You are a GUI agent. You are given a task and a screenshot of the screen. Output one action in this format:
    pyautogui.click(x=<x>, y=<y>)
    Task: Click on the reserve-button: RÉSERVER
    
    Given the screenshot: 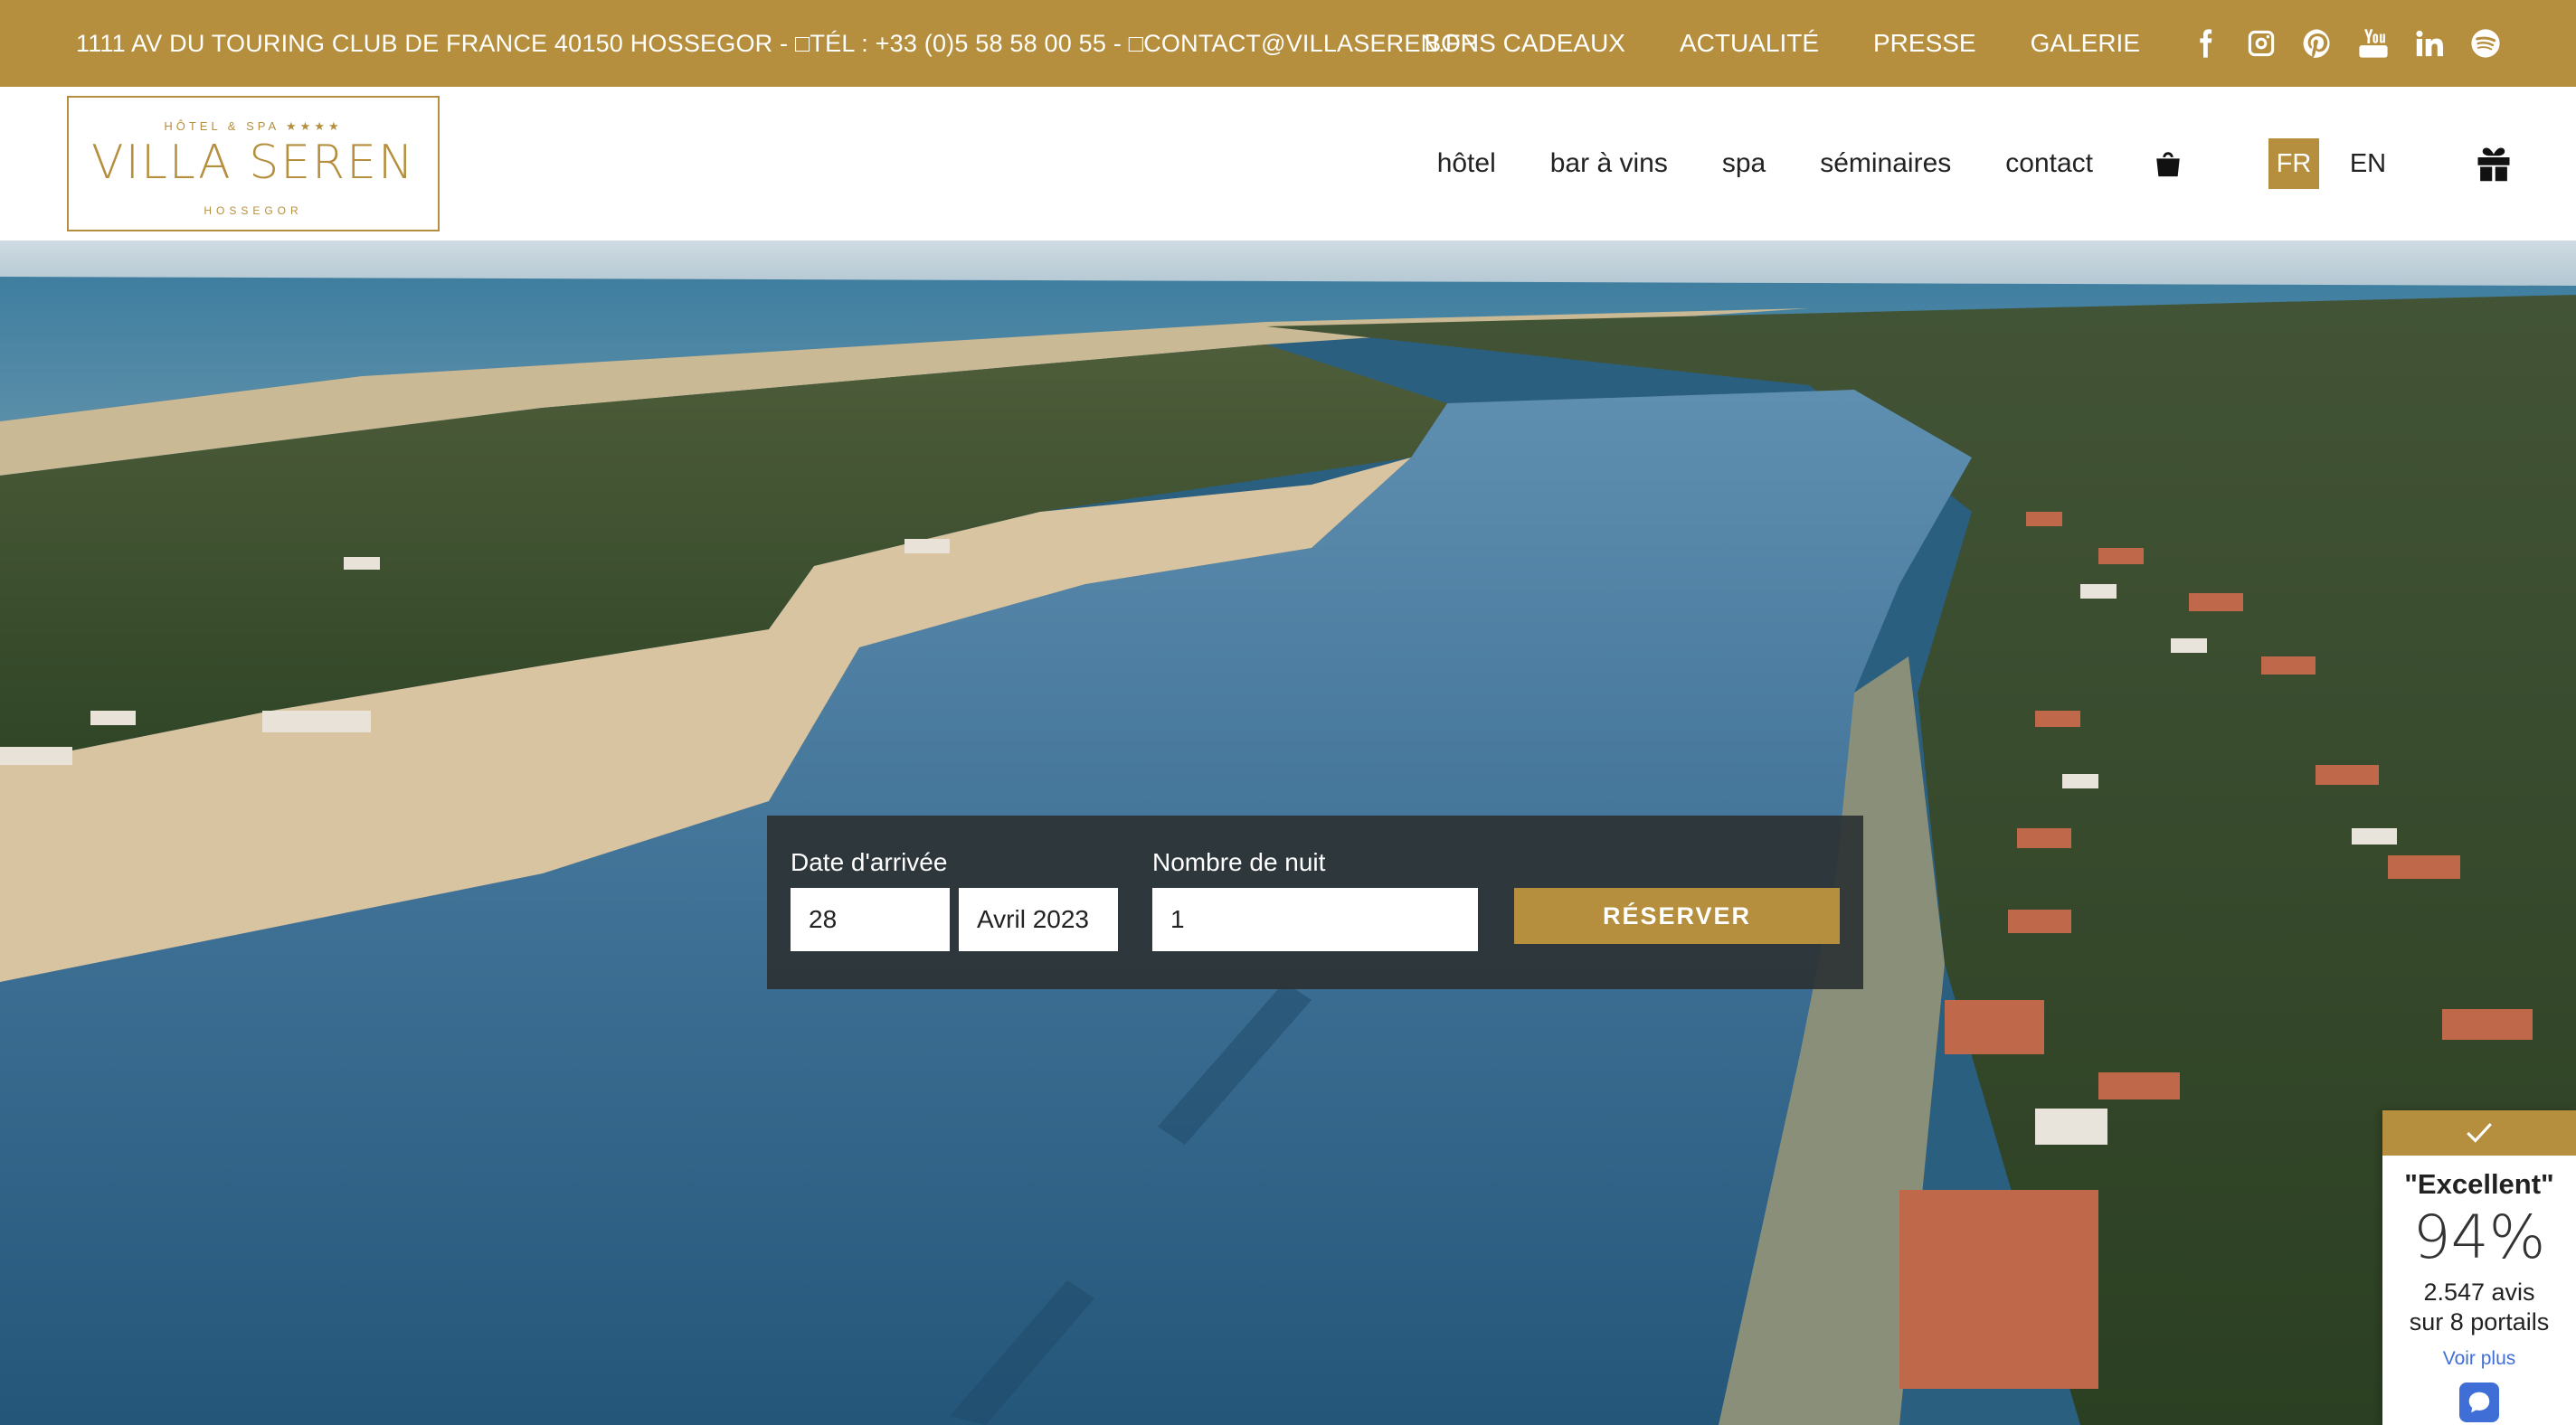 What is the action you would take?
    pyautogui.click(x=1677, y=916)
    